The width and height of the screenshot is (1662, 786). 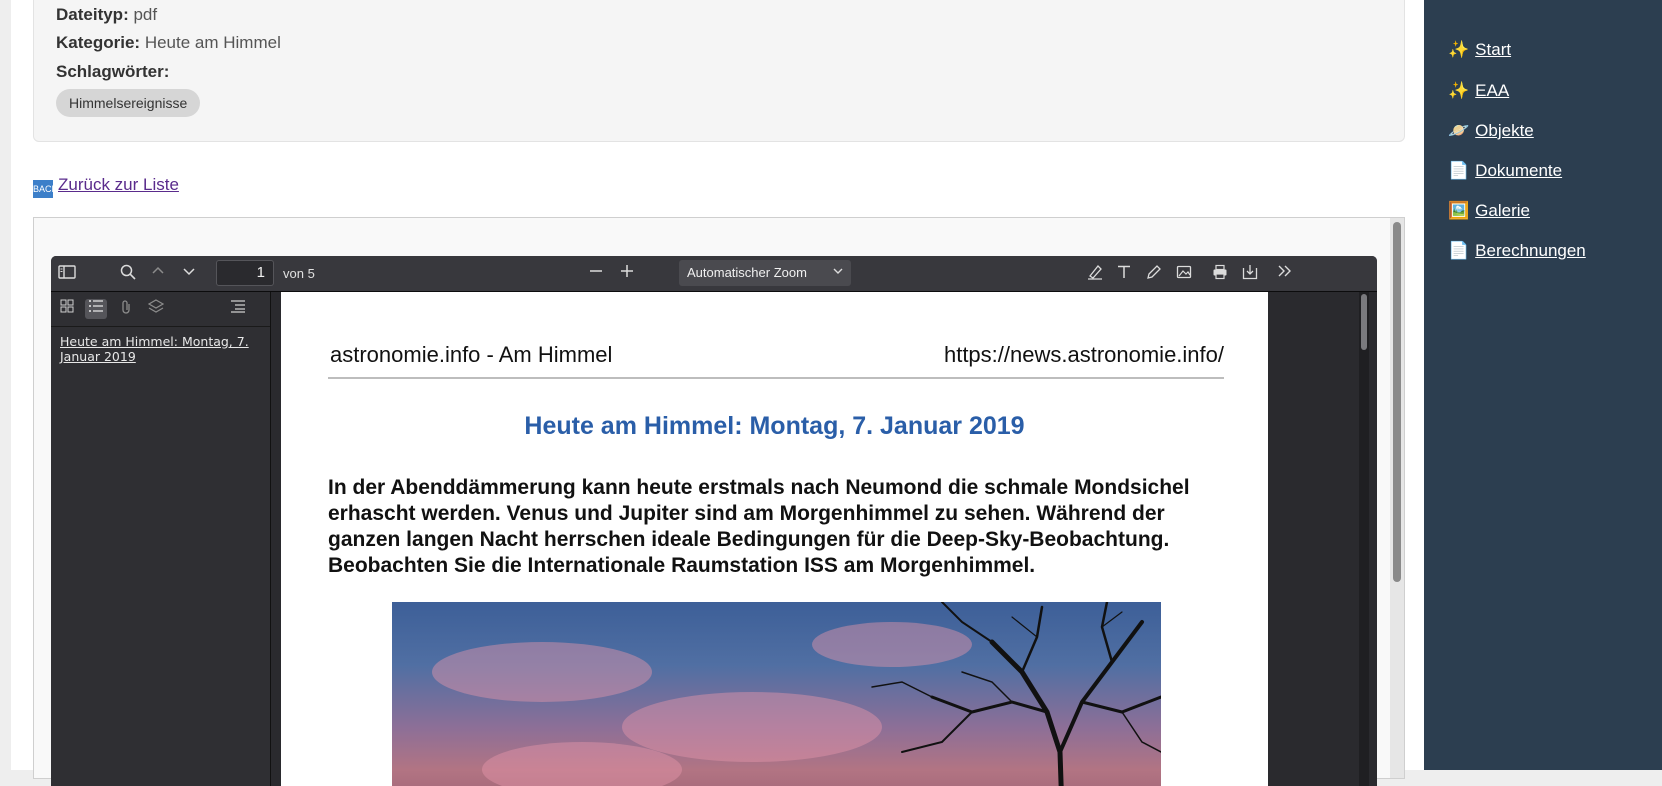 I want to click on zoom-in-icon, so click(x=627, y=274).